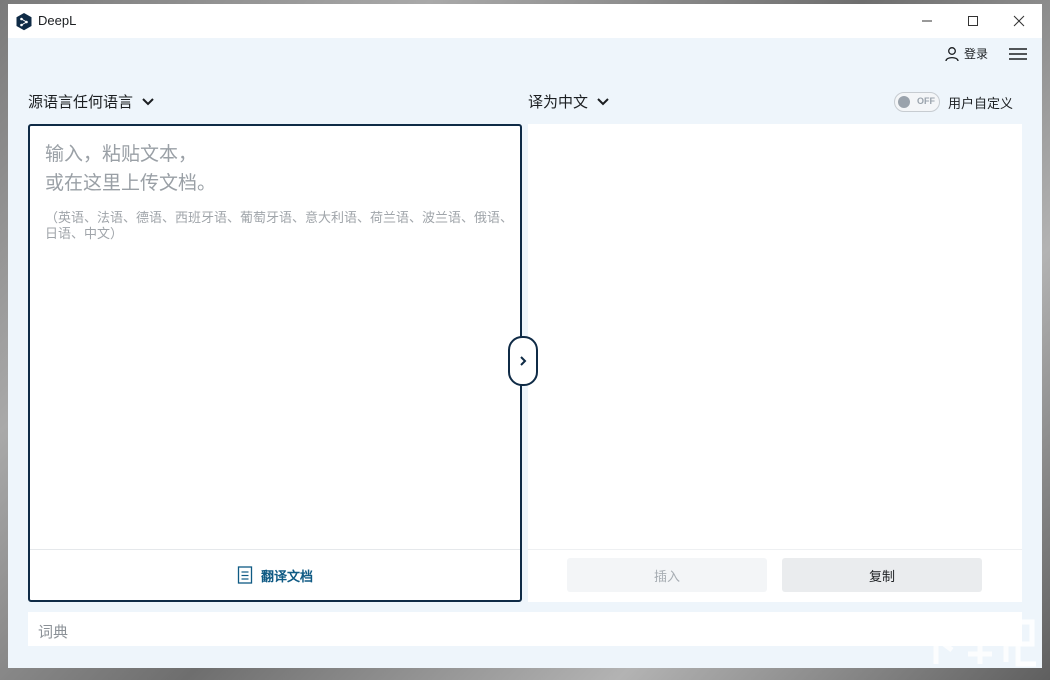  Describe the element at coordinates (57, 20) in the screenshot. I see `app-title: DeepL` at that location.